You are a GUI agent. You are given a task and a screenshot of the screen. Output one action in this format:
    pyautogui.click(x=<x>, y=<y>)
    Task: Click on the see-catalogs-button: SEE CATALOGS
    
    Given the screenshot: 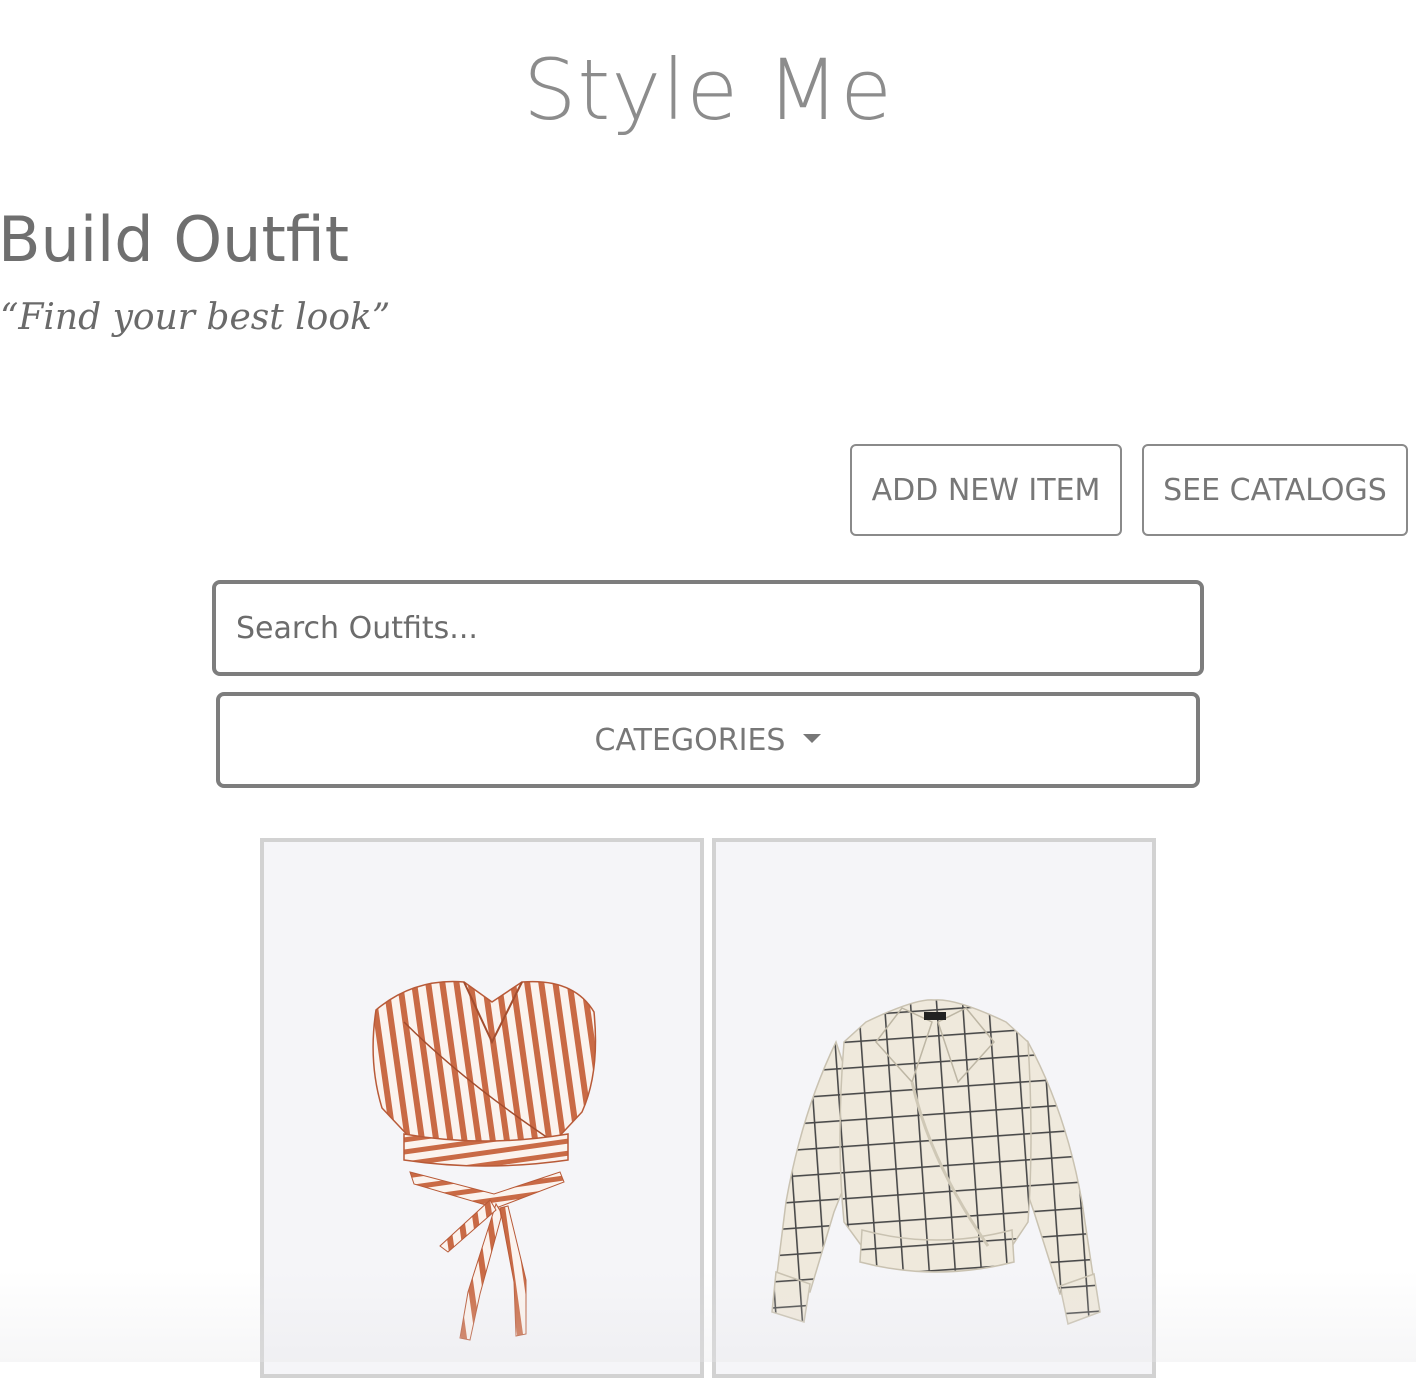 What is the action you would take?
    pyautogui.click(x=1275, y=490)
    